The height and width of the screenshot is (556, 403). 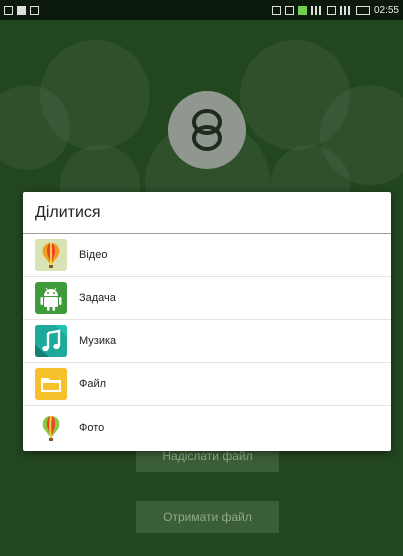 I want to click on share-item-photo: Фото, so click(x=207, y=427).